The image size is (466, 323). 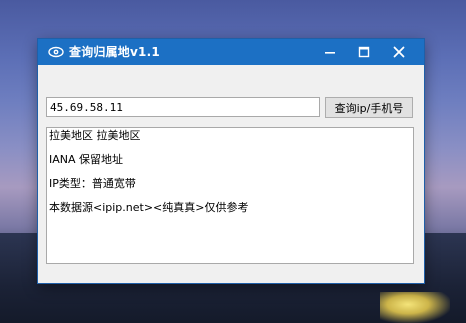 I want to click on minimize-icon, so click(x=330, y=52).